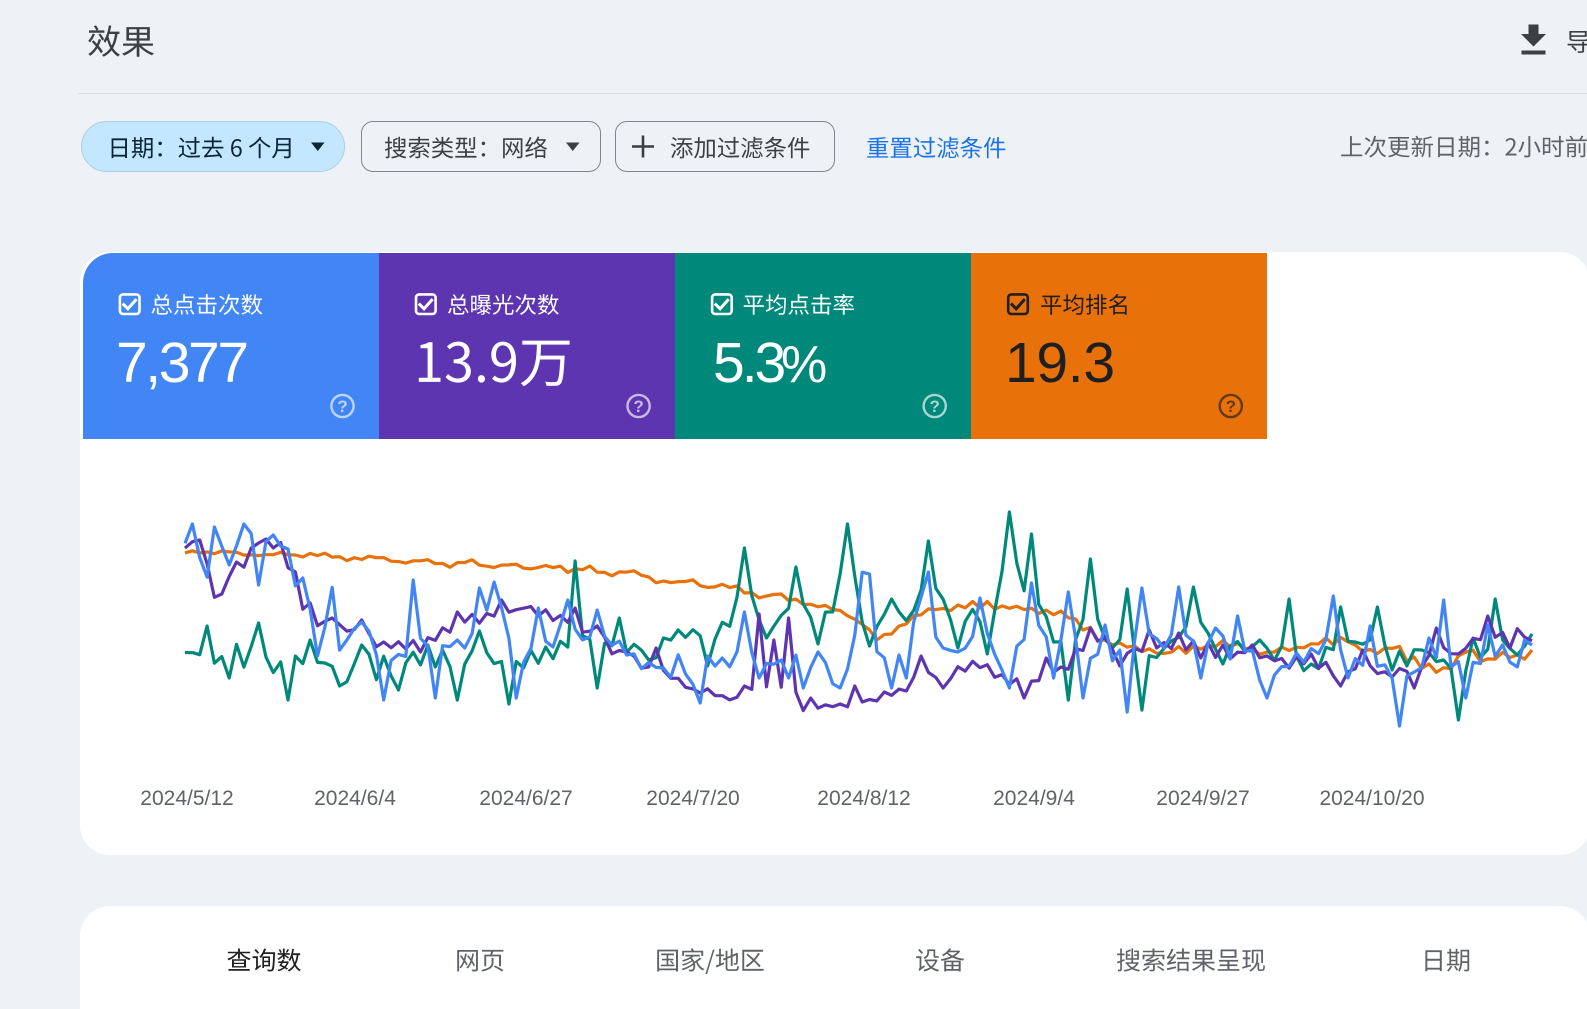 The width and height of the screenshot is (1587, 1009). I want to click on svg-text: 2024/10/20, so click(1371, 798).